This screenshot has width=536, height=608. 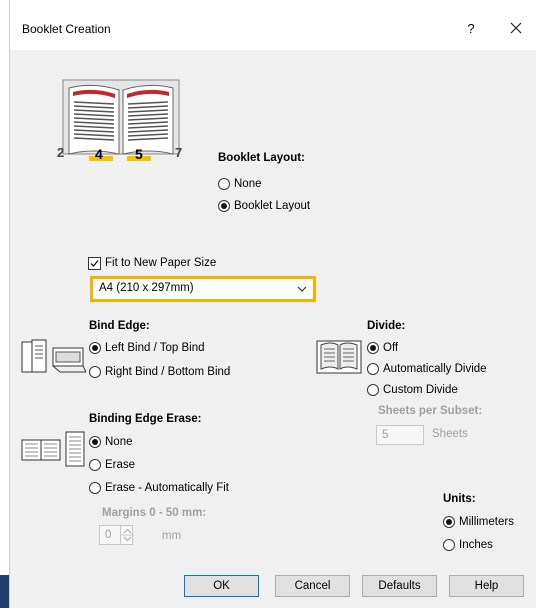 What do you see at coordinates (221, 586) in the screenshot?
I see `ok-button: OK` at bounding box center [221, 586].